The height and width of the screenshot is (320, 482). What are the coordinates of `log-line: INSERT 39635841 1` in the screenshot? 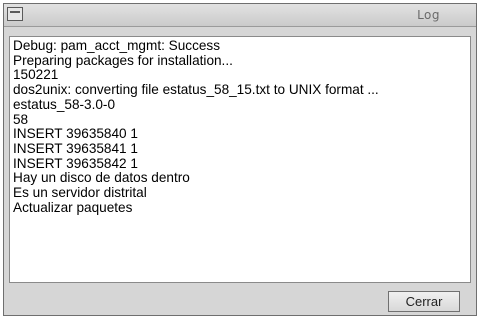 It's located at (75, 148).